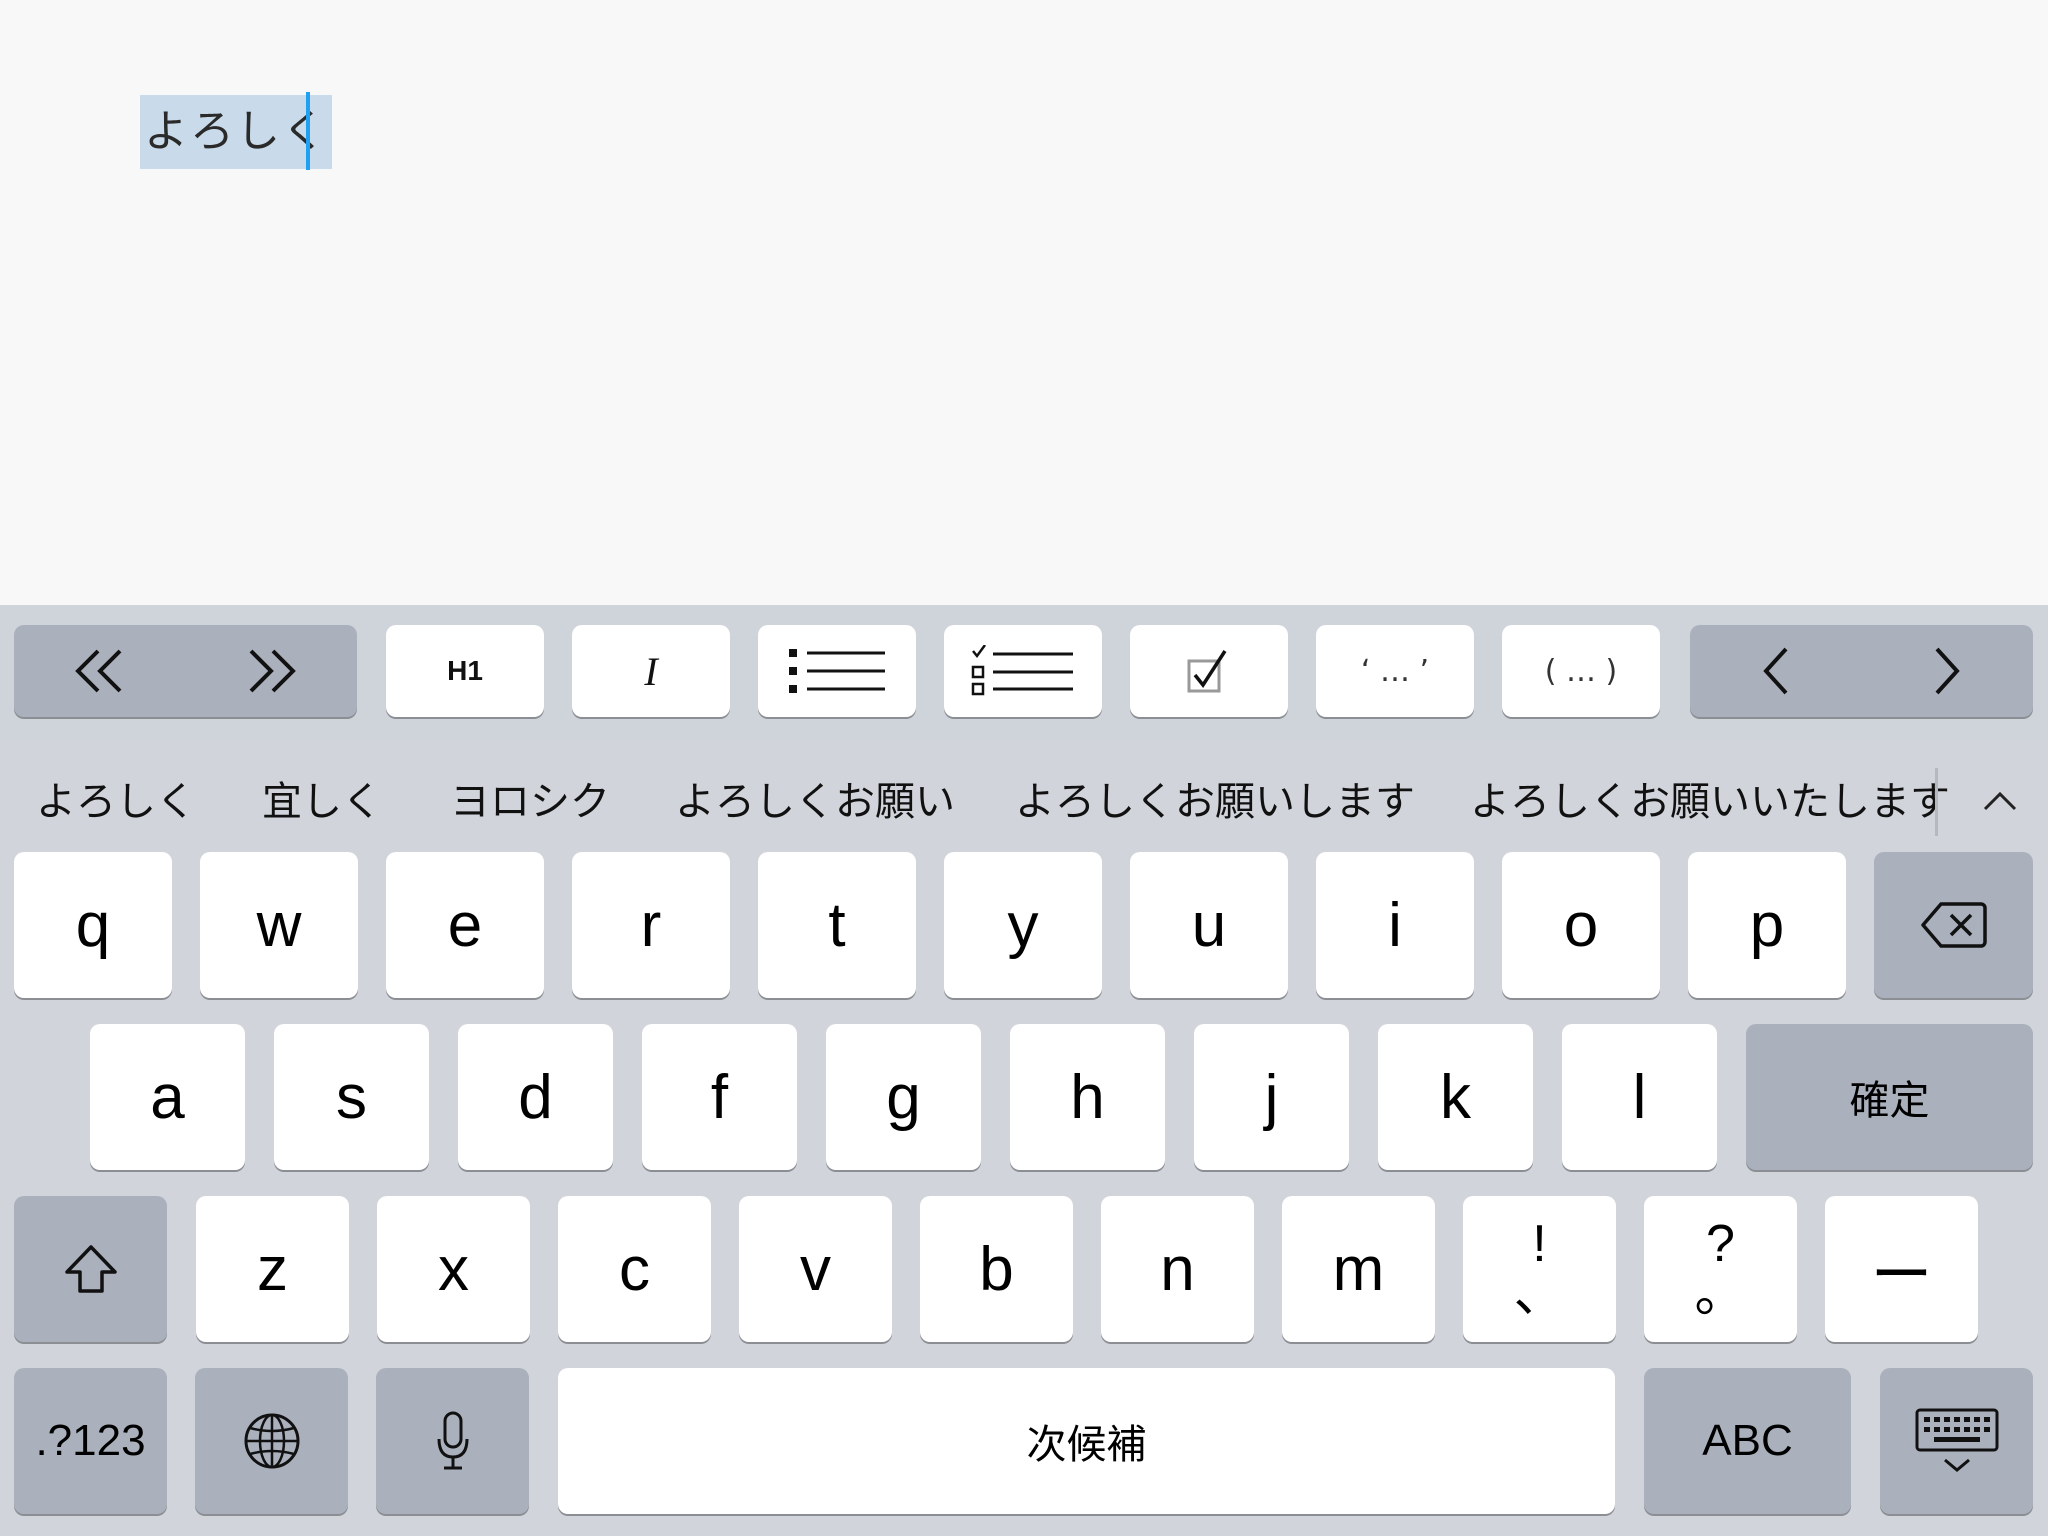  What do you see at coordinates (167, 1097) in the screenshot?
I see `key-a: a` at bounding box center [167, 1097].